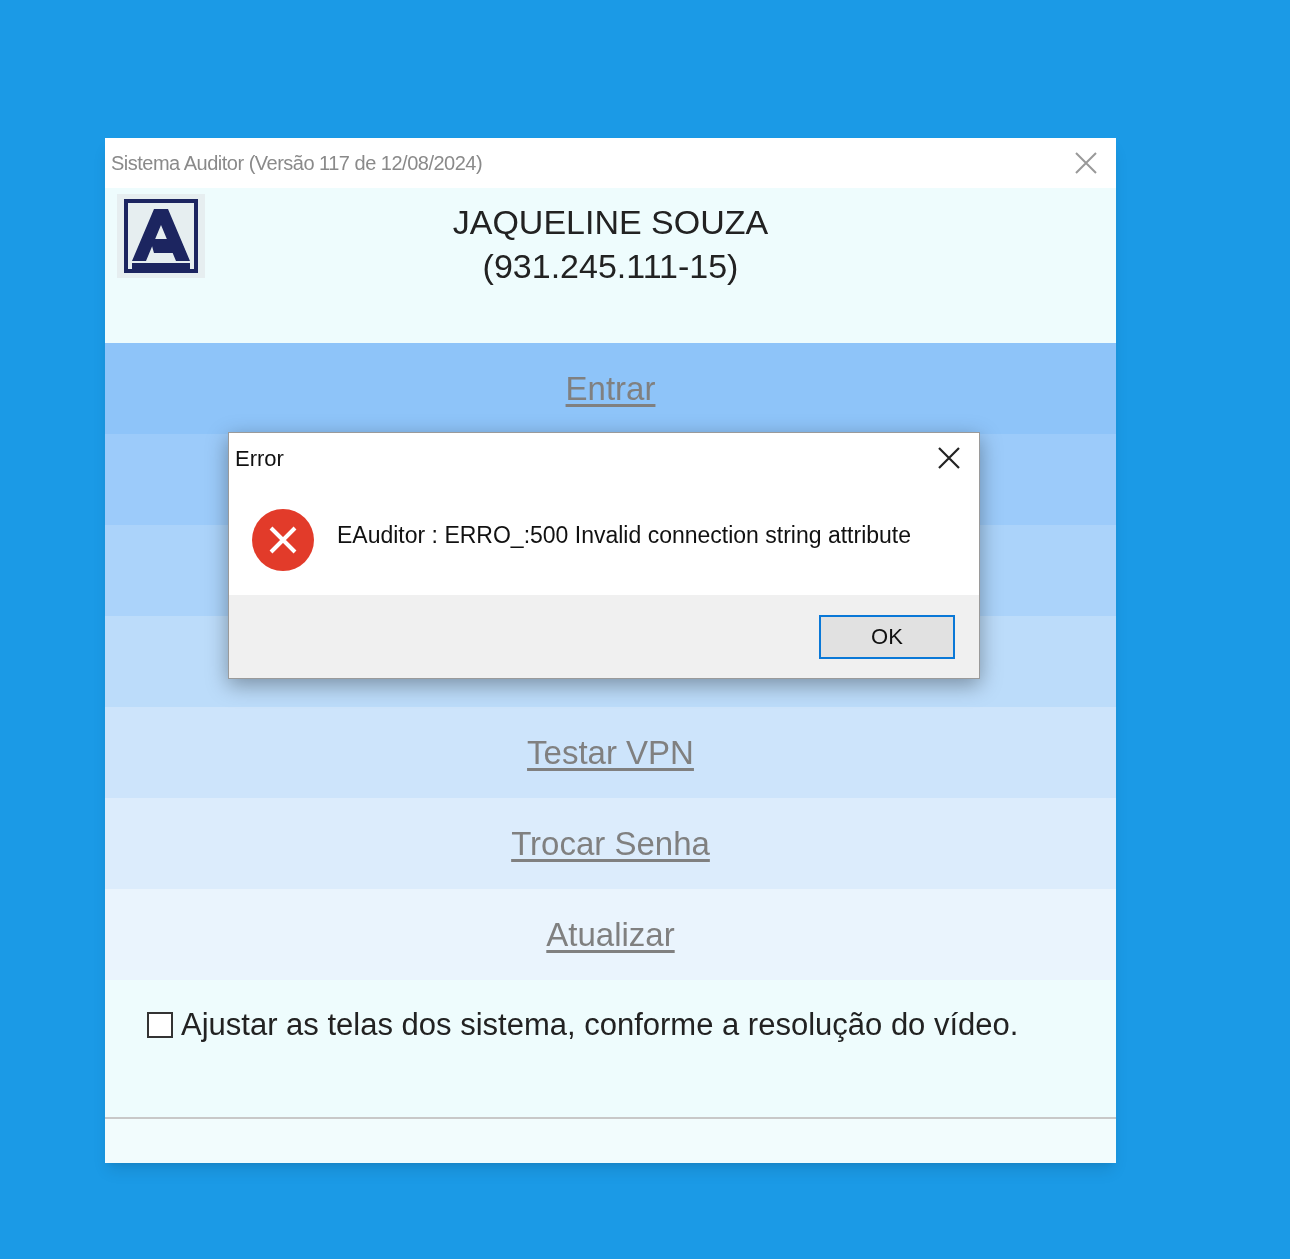  I want to click on error-message: EAuditor : ERRO_:500 Invalid connection string attribute, so click(624, 535).